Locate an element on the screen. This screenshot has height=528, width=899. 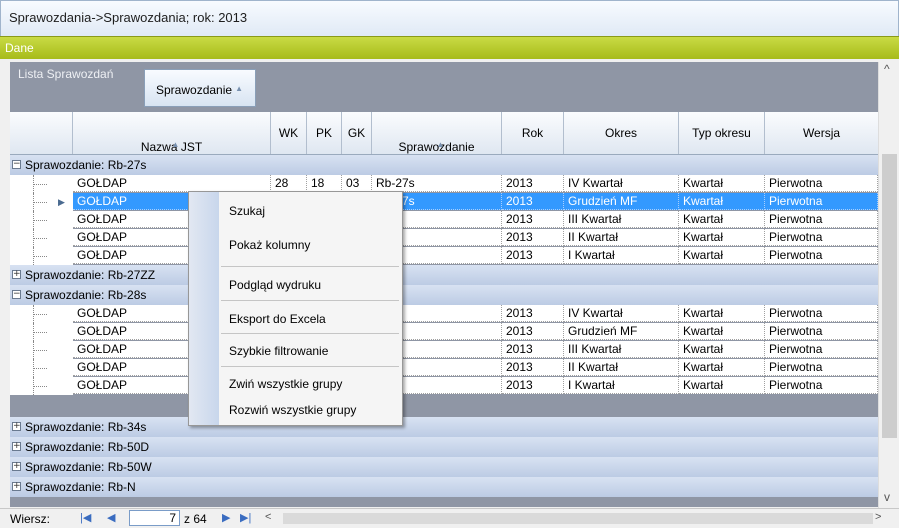
menu-item-szukaj: Szukaj is located at coordinates (247, 211).